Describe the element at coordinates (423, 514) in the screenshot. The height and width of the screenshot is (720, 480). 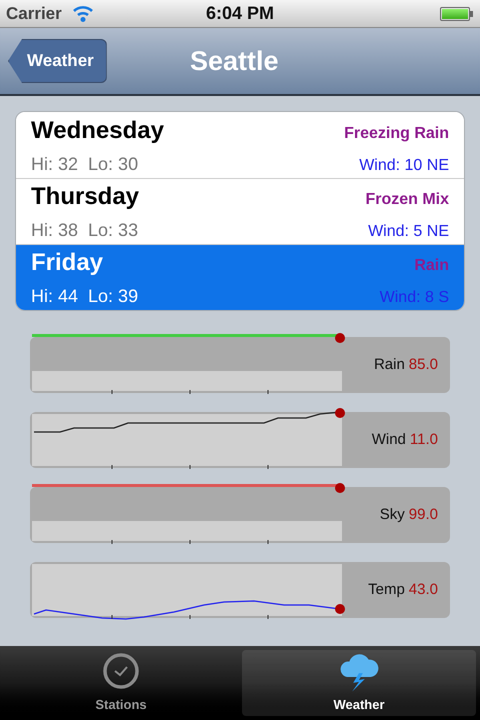
I see `gauge-value: 99.0` at that location.